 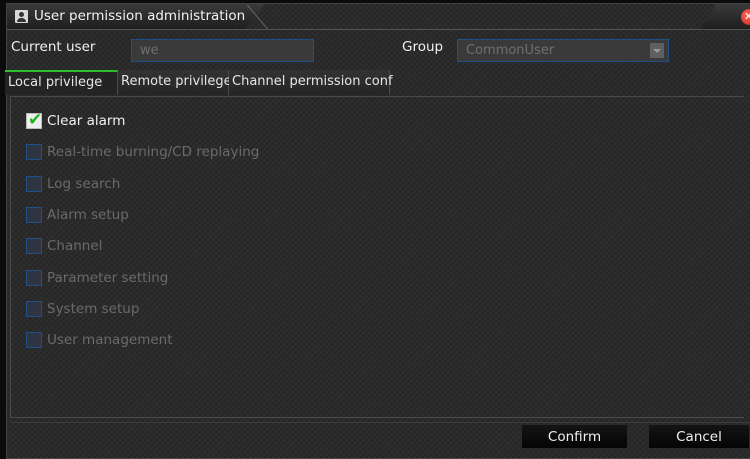 I want to click on group-label: Group, so click(x=423, y=47).